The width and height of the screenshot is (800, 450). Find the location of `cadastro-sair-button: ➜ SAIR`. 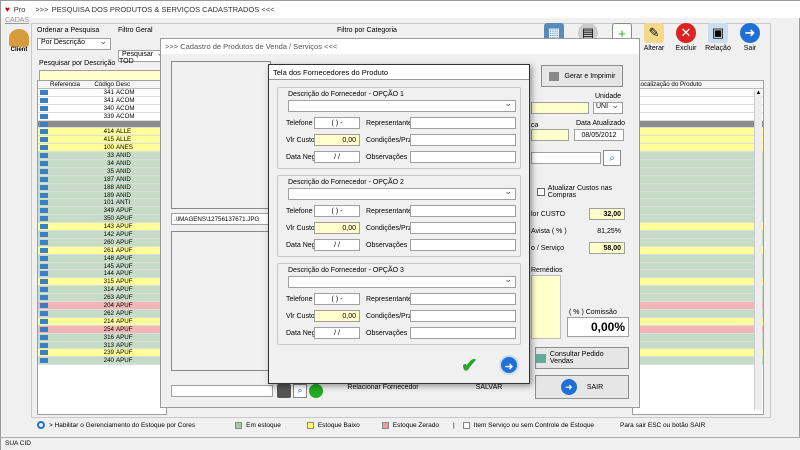

cadastro-sair-button: ➜ SAIR is located at coordinates (582, 387).